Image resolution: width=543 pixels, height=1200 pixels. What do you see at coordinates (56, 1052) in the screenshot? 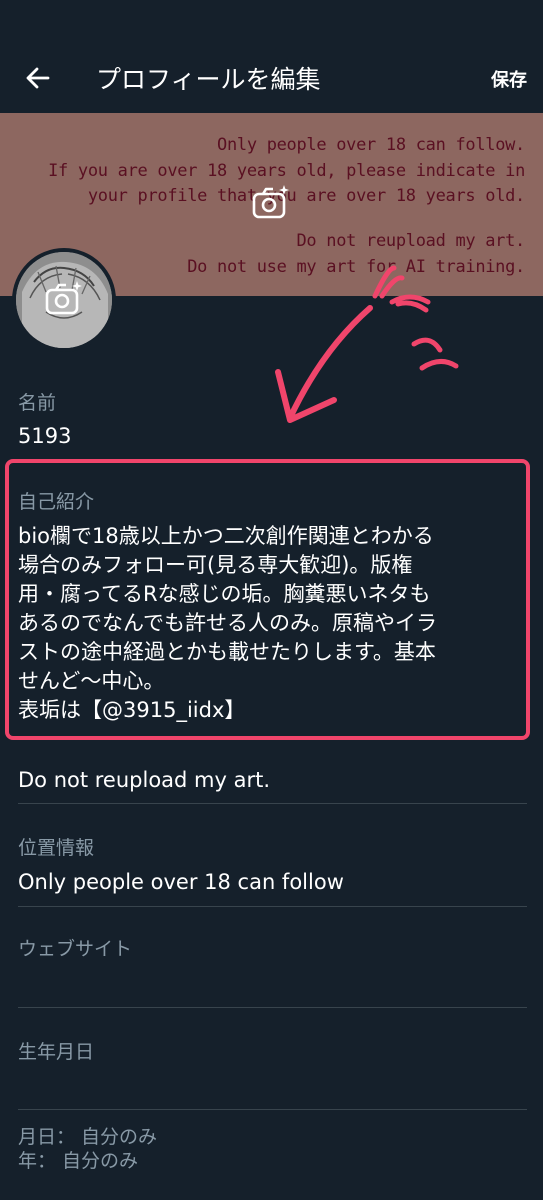
I see `birthday-label: 生年月日` at bounding box center [56, 1052].